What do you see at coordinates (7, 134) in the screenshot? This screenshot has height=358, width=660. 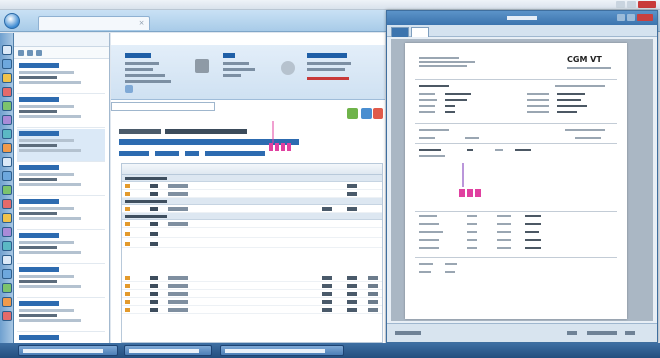 I see `rail-chart-icon` at bounding box center [7, 134].